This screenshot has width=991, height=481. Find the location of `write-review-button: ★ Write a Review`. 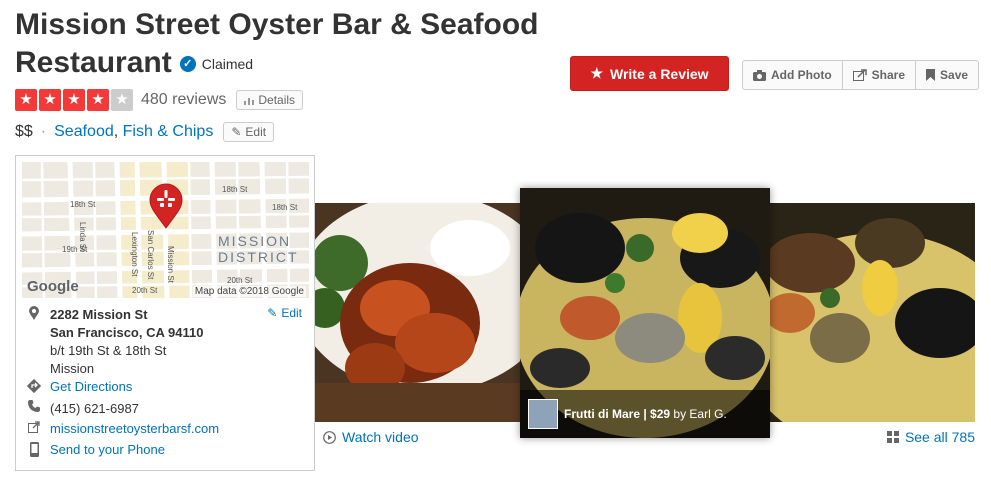

write-review-button: ★ Write a Review is located at coordinates (649, 73).